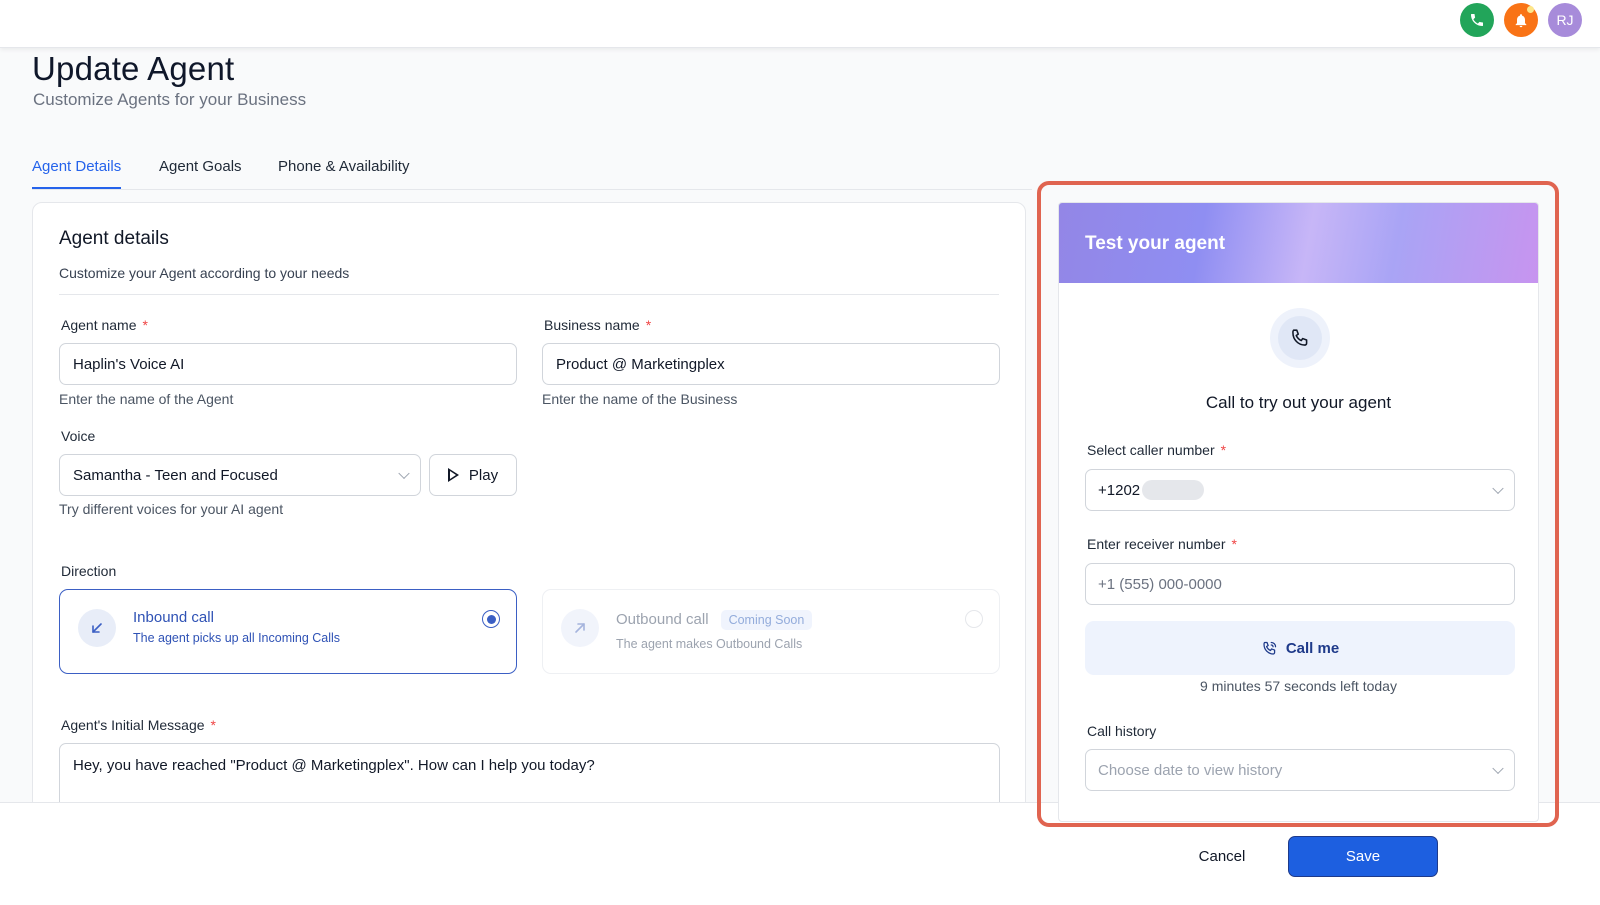 The image size is (1600, 905). Describe the element at coordinates (662, 619) in the screenshot. I see `outbound-title: Outbound call` at that location.